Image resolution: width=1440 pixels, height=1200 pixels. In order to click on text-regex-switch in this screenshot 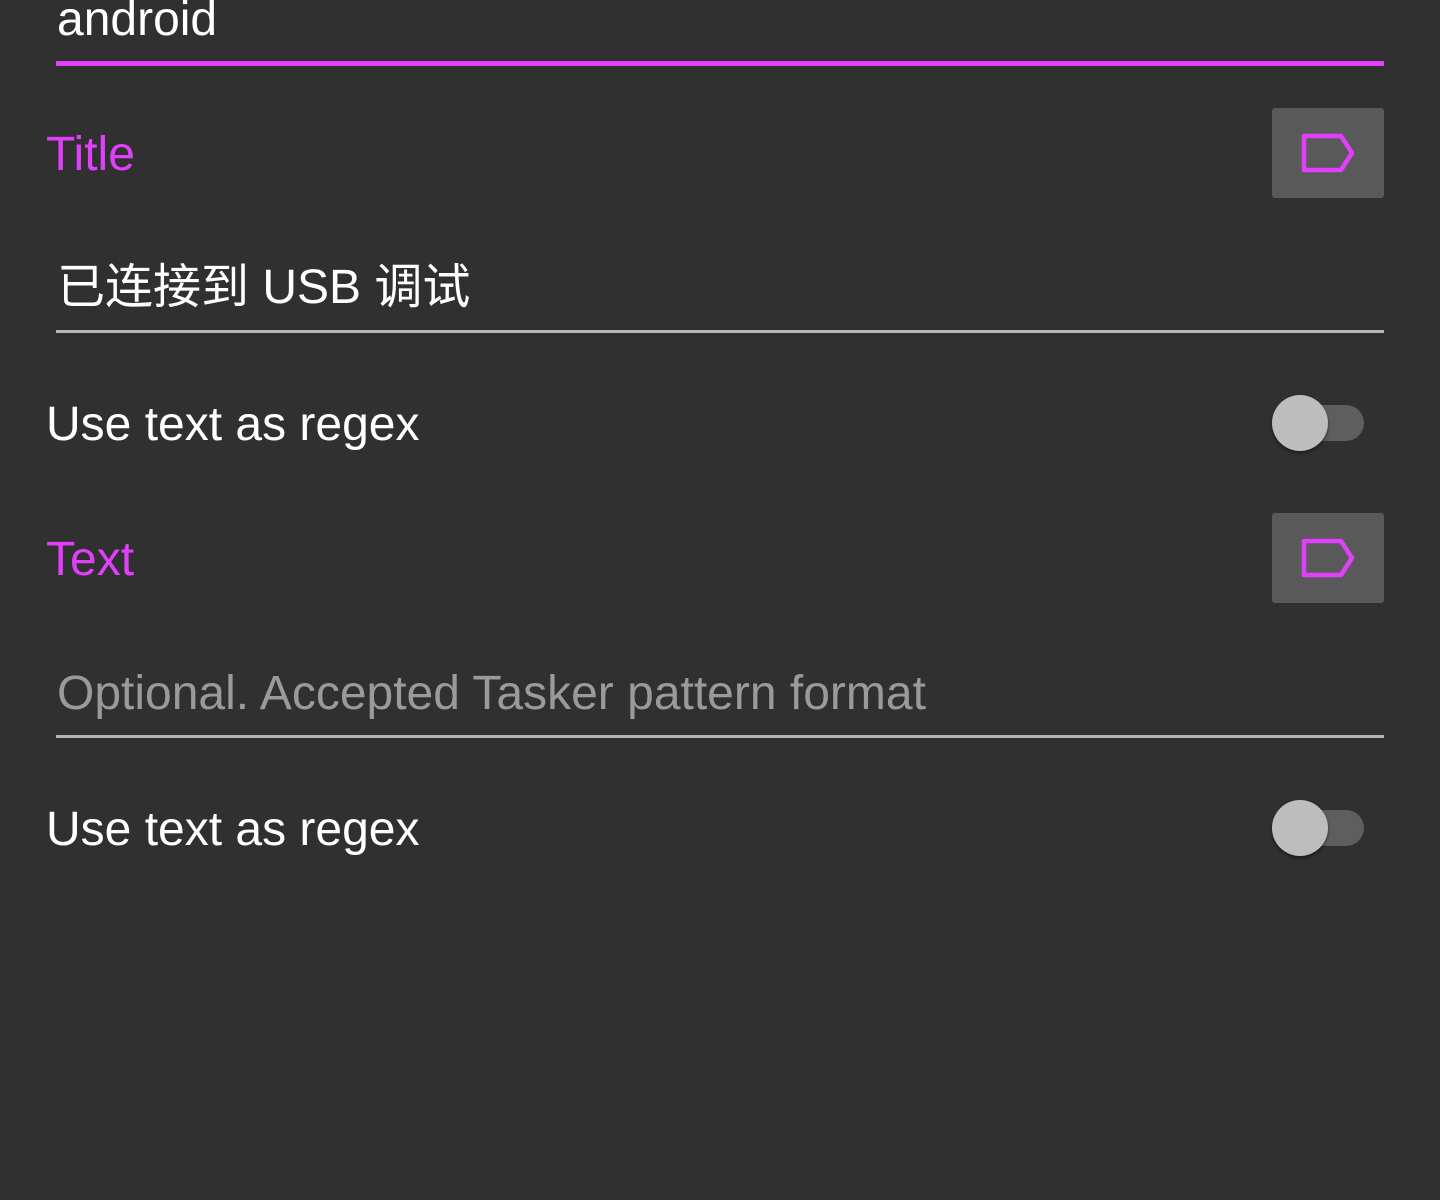, I will do `click(1318, 828)`.